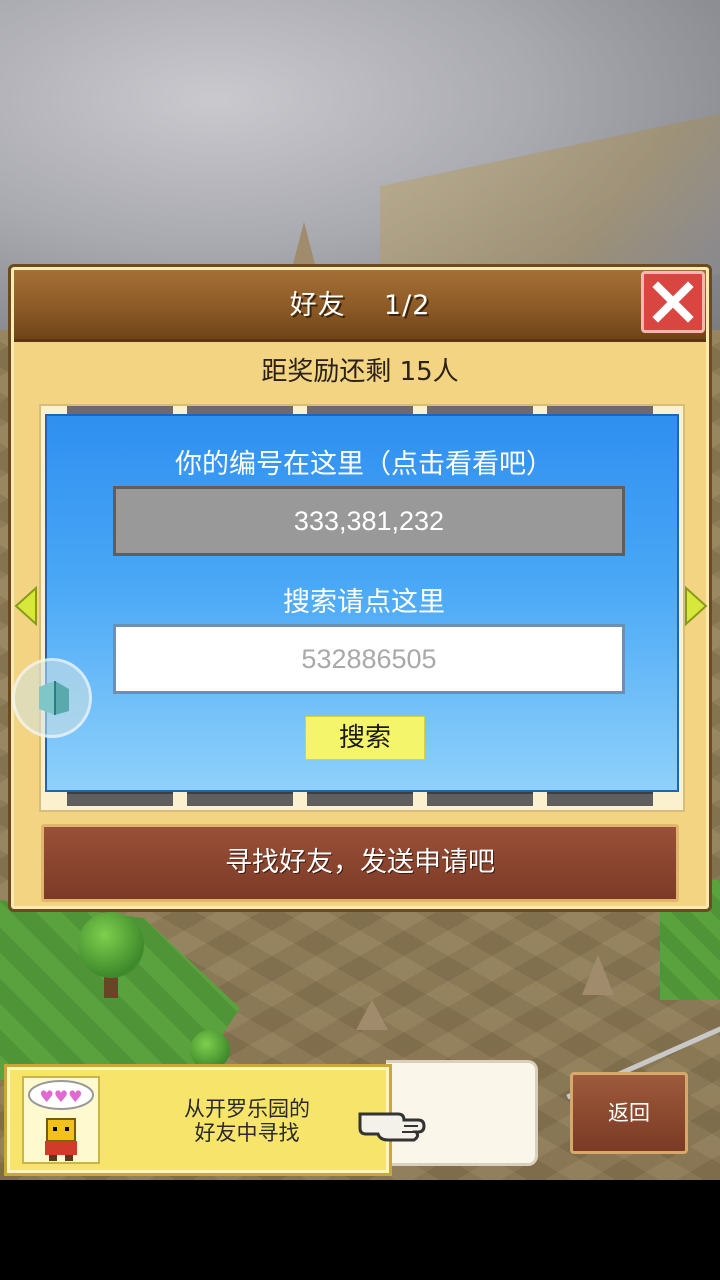 Image resolution: width=720 pixels, height=1280 pixels. I want to click on kairo-label-line2: 好友中寻找, so click(247, 1133).